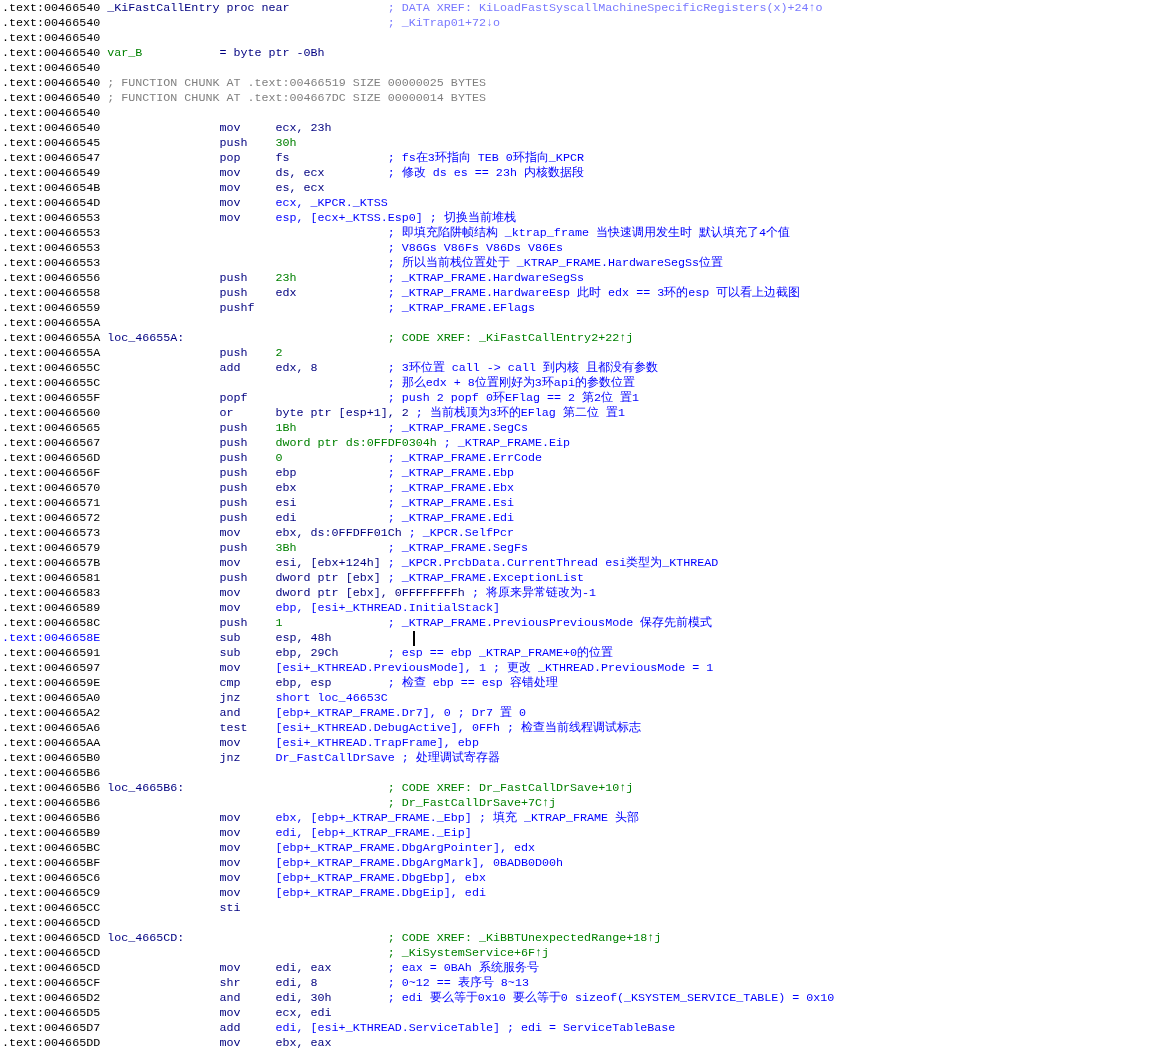  What do you see at coordinates (349, 218) in the screenshot?
I see `instruction-operands: esp, [ecx+_KTSS.Esp0]` at bounding box center [349, 218].